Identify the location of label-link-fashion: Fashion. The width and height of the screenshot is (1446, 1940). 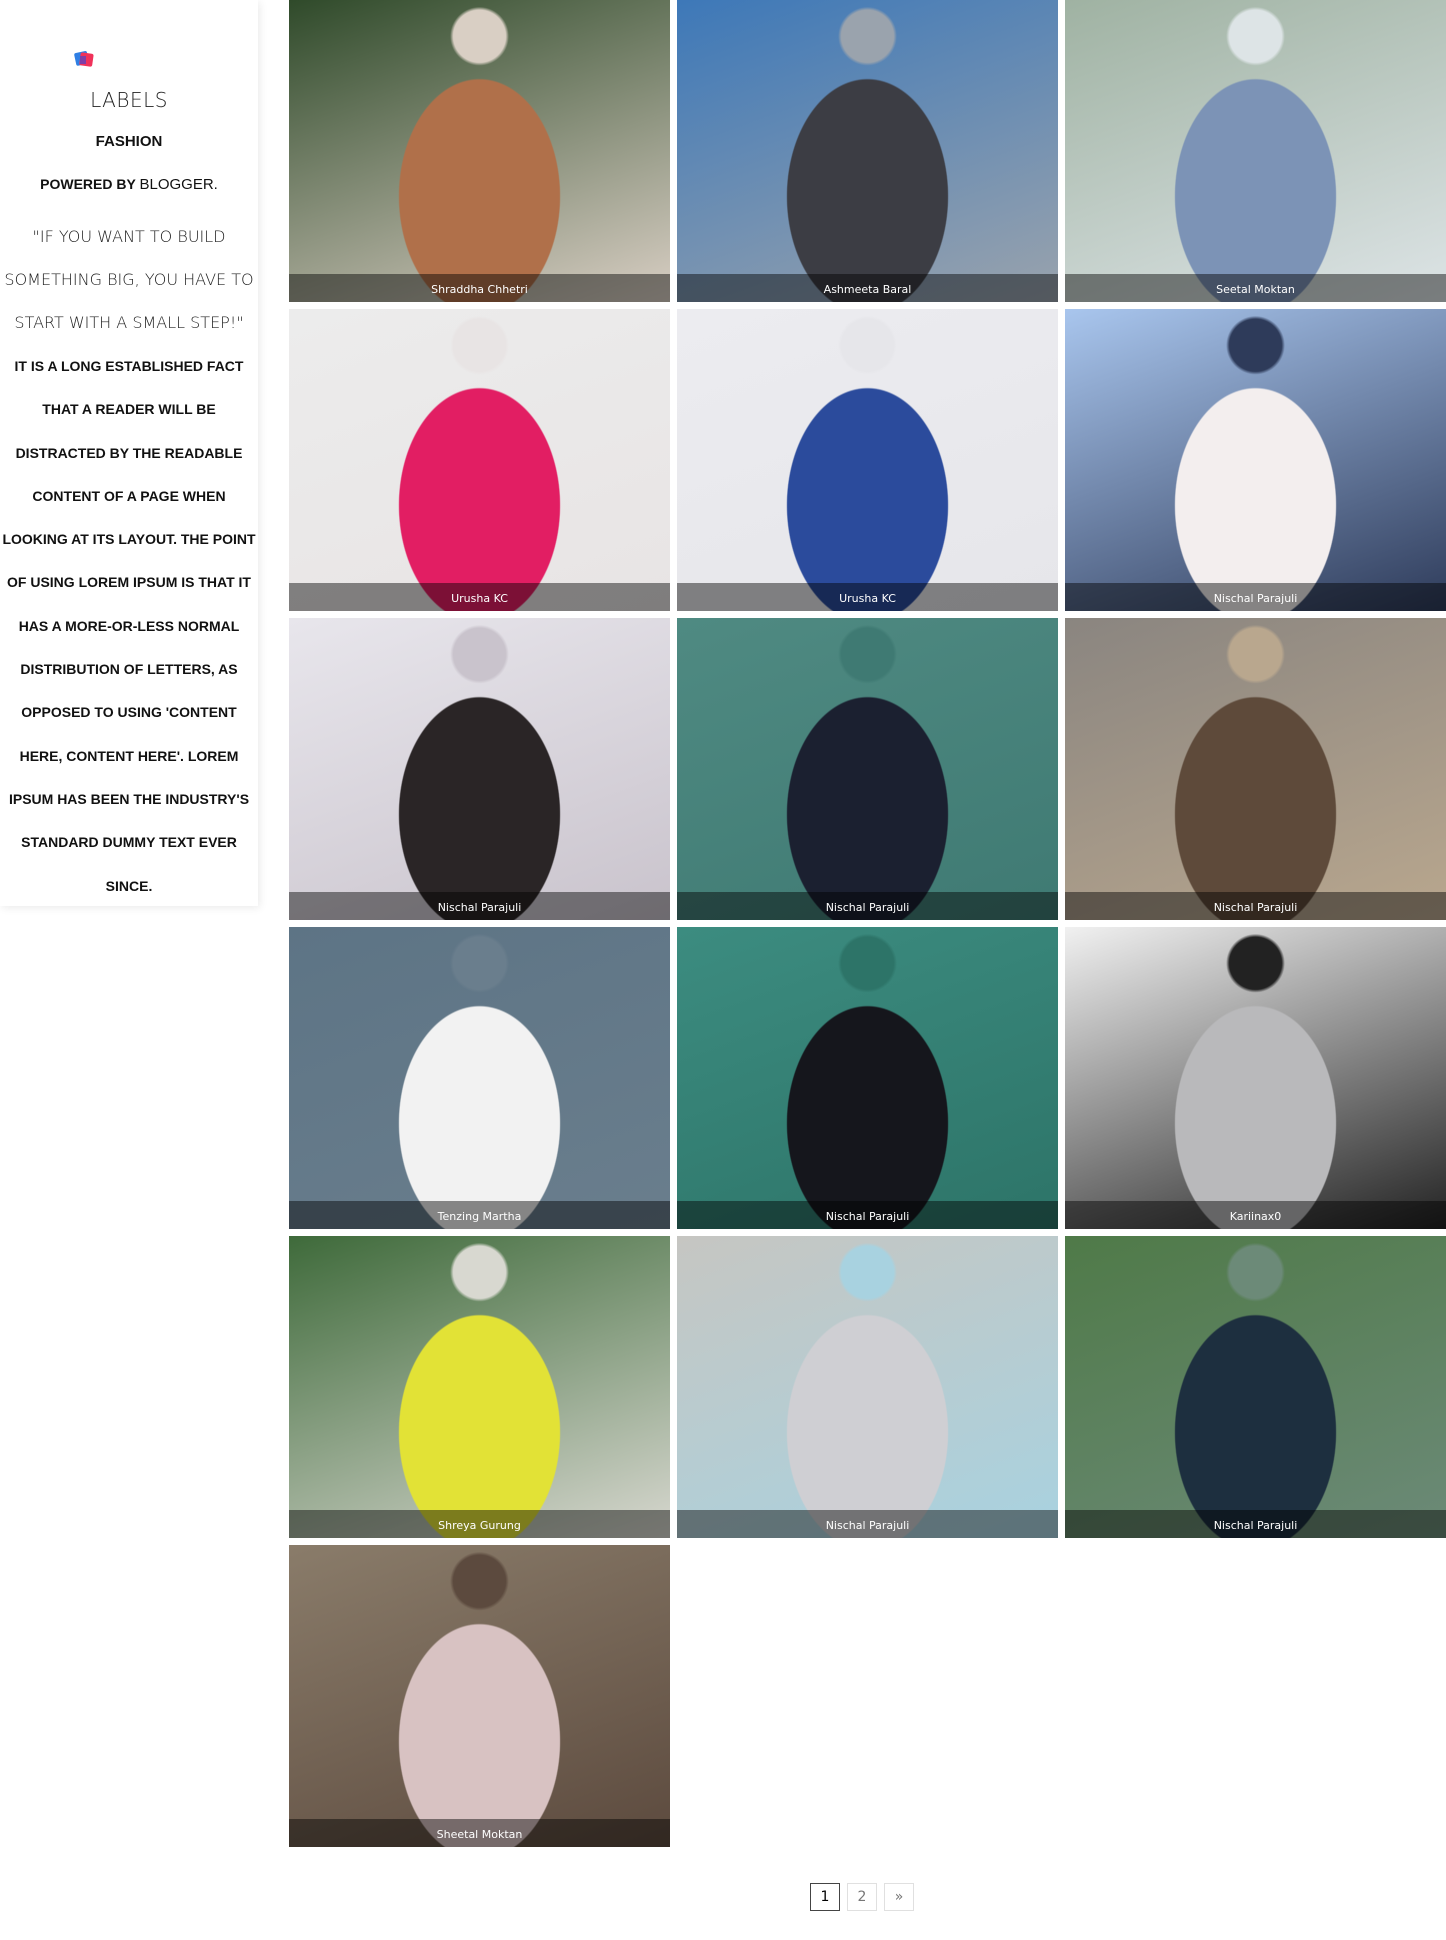
(129, 141).